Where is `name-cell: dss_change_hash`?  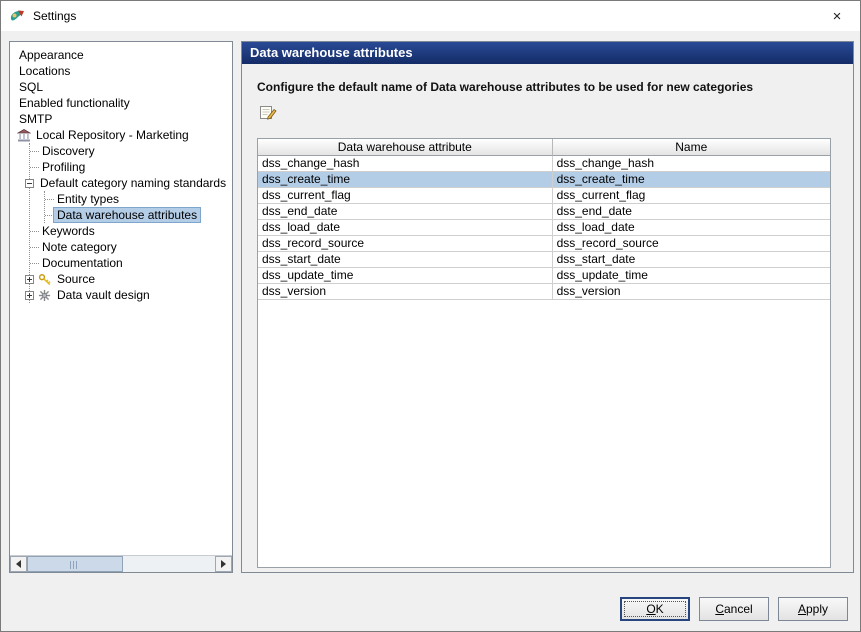
name-cell: dss_change_hash is located at coordinates (691, 164).